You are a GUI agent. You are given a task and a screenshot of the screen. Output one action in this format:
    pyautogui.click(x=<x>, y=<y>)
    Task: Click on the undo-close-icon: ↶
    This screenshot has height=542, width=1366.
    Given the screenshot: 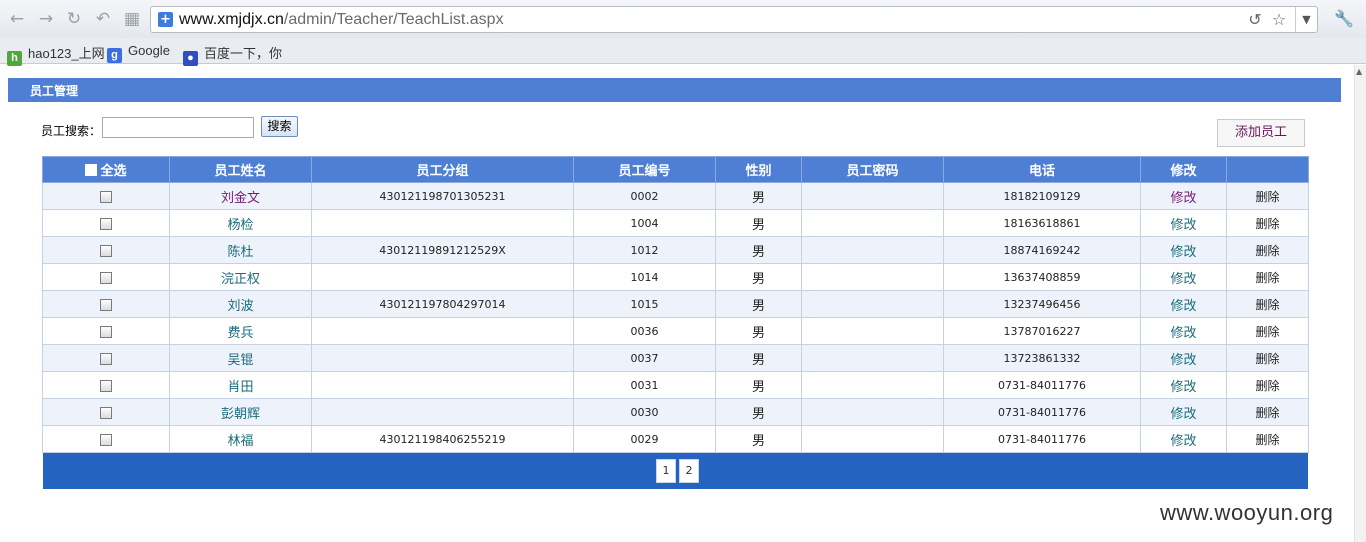 What is the action you would take?
    pyautogui.click(x=103, y=19)
    